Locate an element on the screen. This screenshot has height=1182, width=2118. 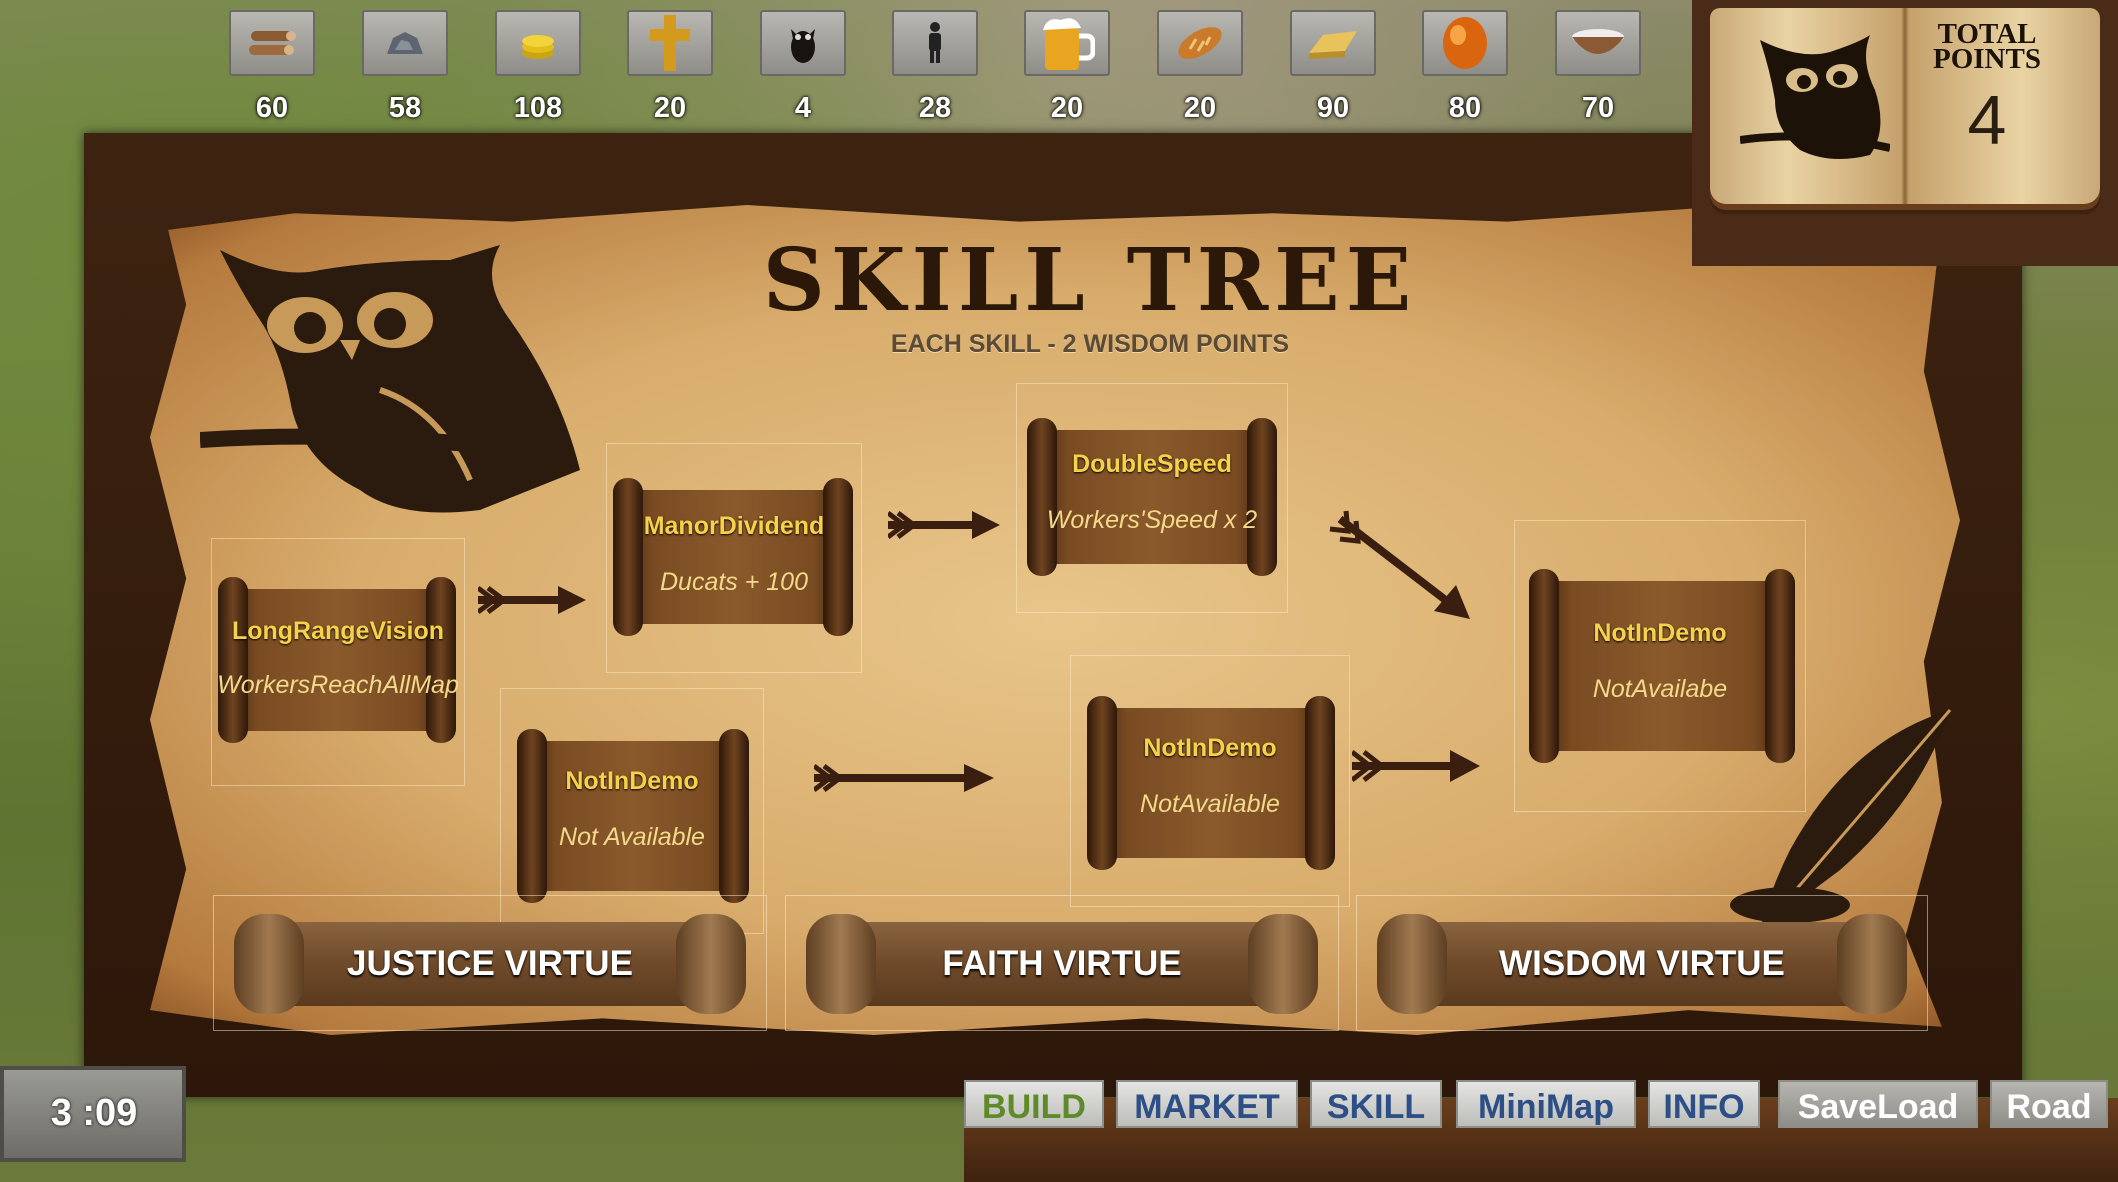
skill-card-manor-dividend: ManorDividend Ducats + 100 is located at coordinates (734, 558).